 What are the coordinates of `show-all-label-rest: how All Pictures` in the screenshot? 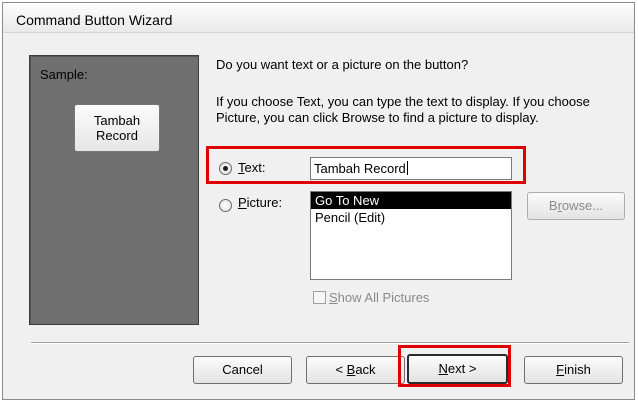 It's located at (383, 297).